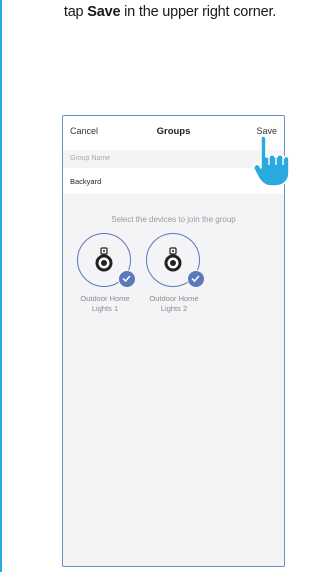 This screenshot has height=572, width=329. I want to click on device-item-1: Outdoor Home Lights 1, so click(106, 283).